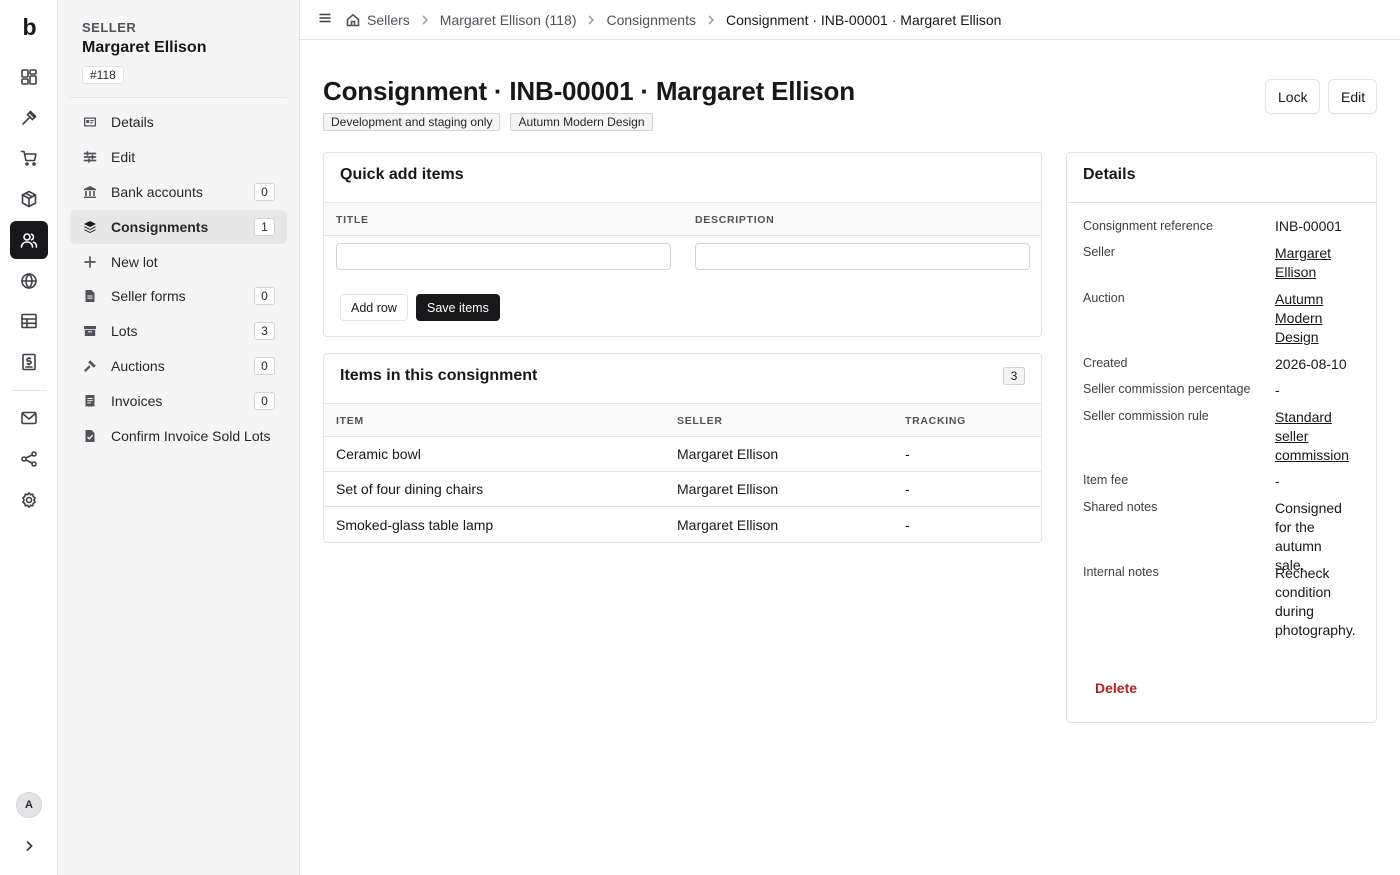  What do you see at coordinates (682, 219) in the screenshot?
I see `quick-add-header-row: TITLE DESCRIPTION` at bounding box center [682, 219].